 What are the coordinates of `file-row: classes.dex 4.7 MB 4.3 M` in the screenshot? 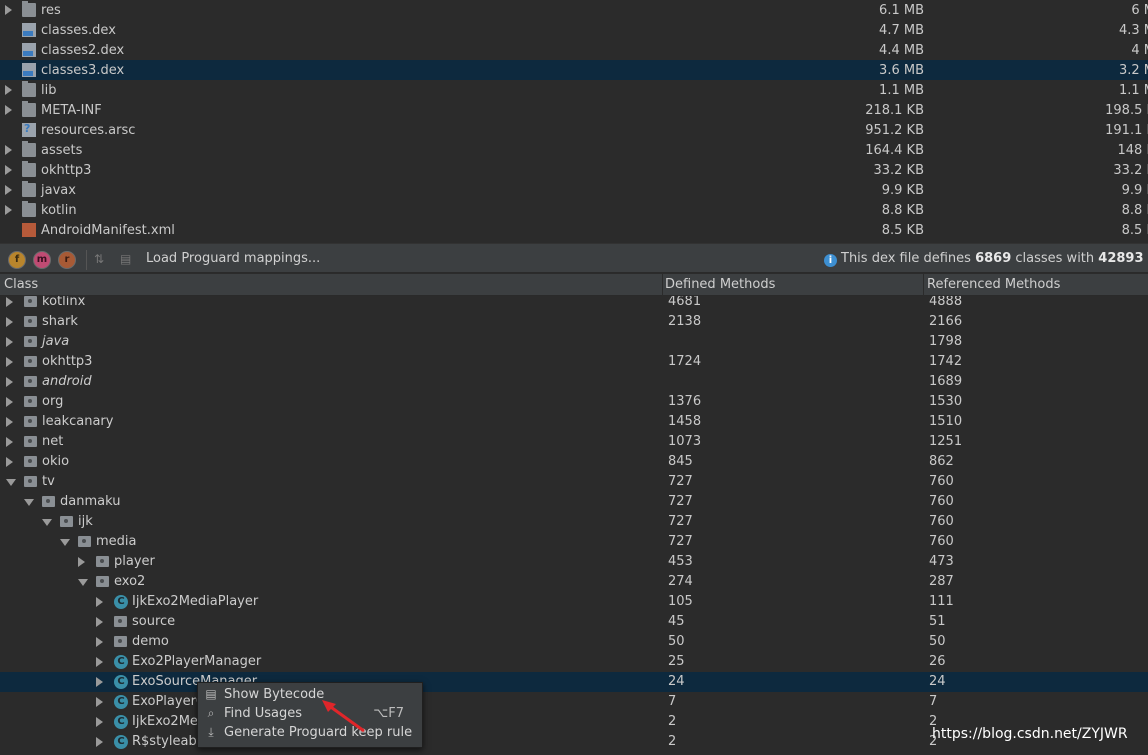 It's located at (574, 30).